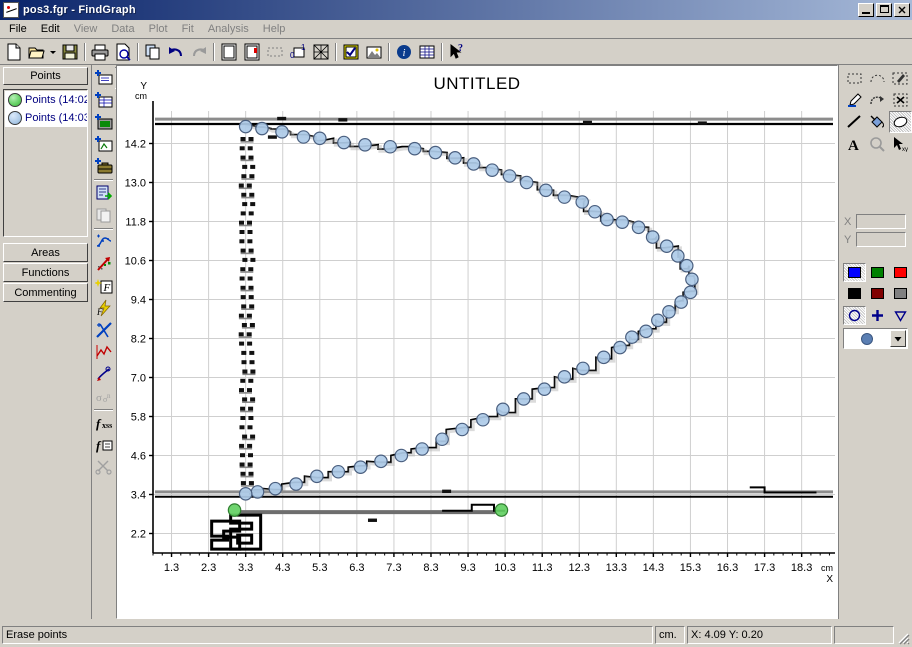 This screenshot has width=912, height=647. What do you see at coordinates (866, 10) in the screenshot?
I see `minimize-button` at bounding box center [866, 10].